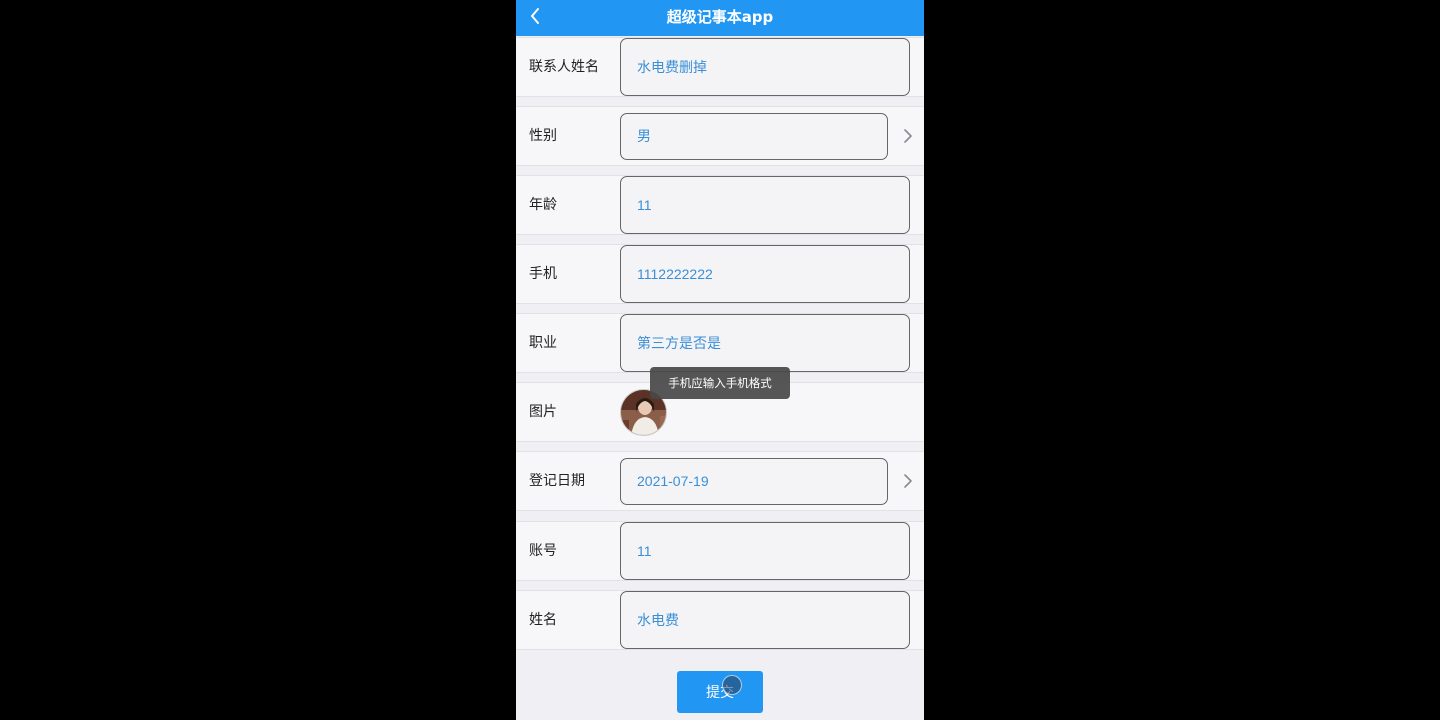 Image resolution: width=1440 pixels, height=720 pixels. I want to click on register-date-label: 登记日期, so click(557, 481).